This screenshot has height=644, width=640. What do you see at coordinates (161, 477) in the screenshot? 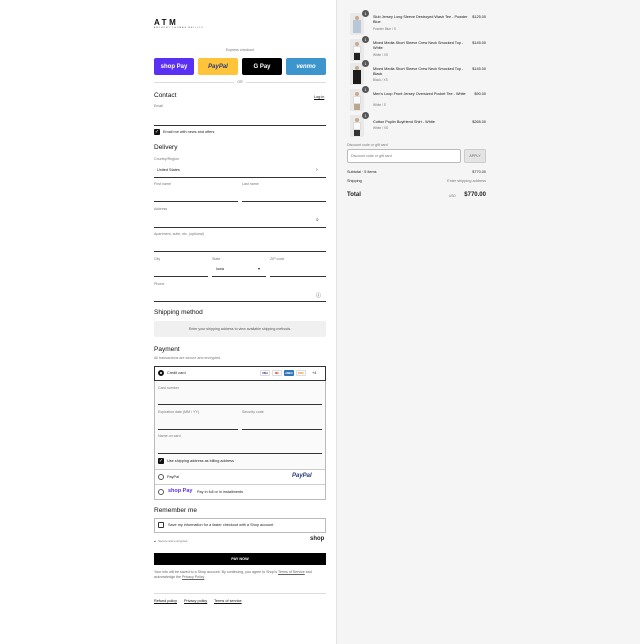
I see `paypal-radio` at bounding box center [161, 477].